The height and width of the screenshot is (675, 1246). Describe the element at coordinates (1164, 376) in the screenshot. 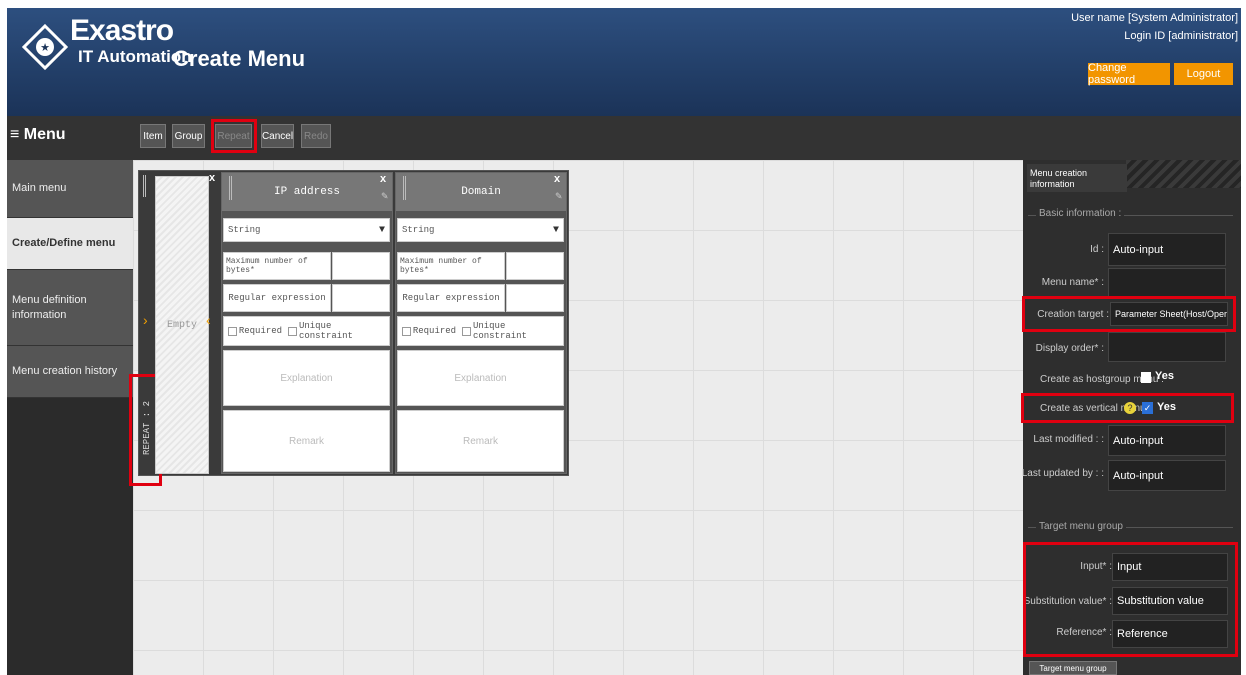

I see `hostgroup-yes-label: Yes` at that location.